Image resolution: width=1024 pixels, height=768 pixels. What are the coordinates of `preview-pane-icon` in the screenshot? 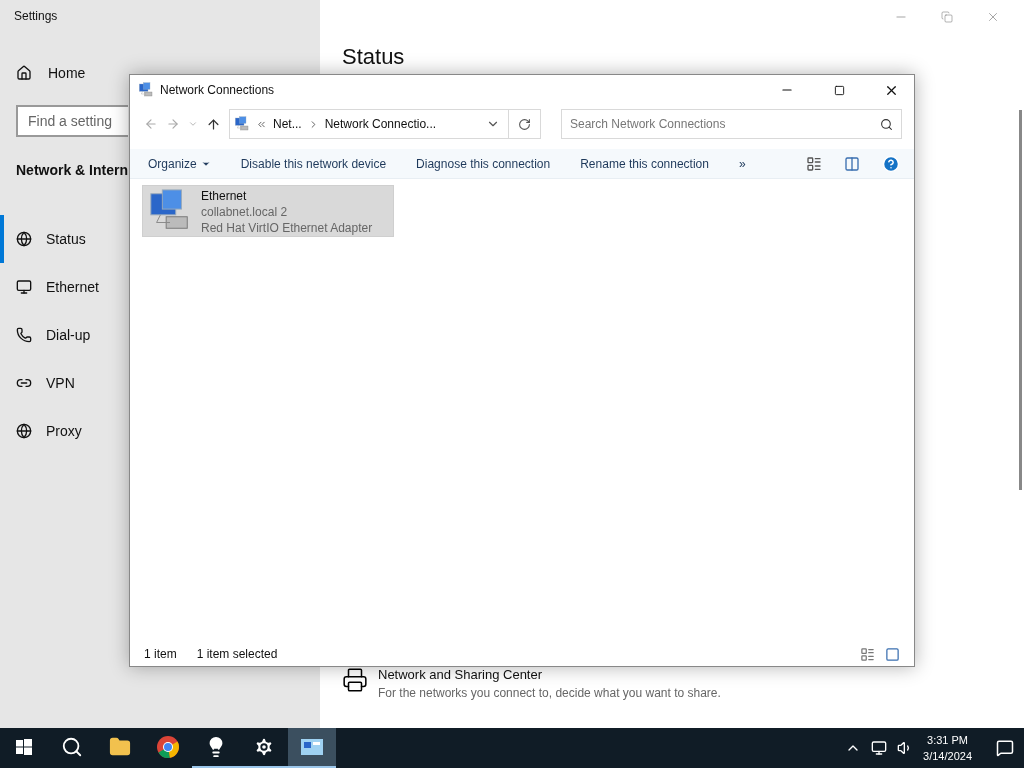 It's located at (852, 163).